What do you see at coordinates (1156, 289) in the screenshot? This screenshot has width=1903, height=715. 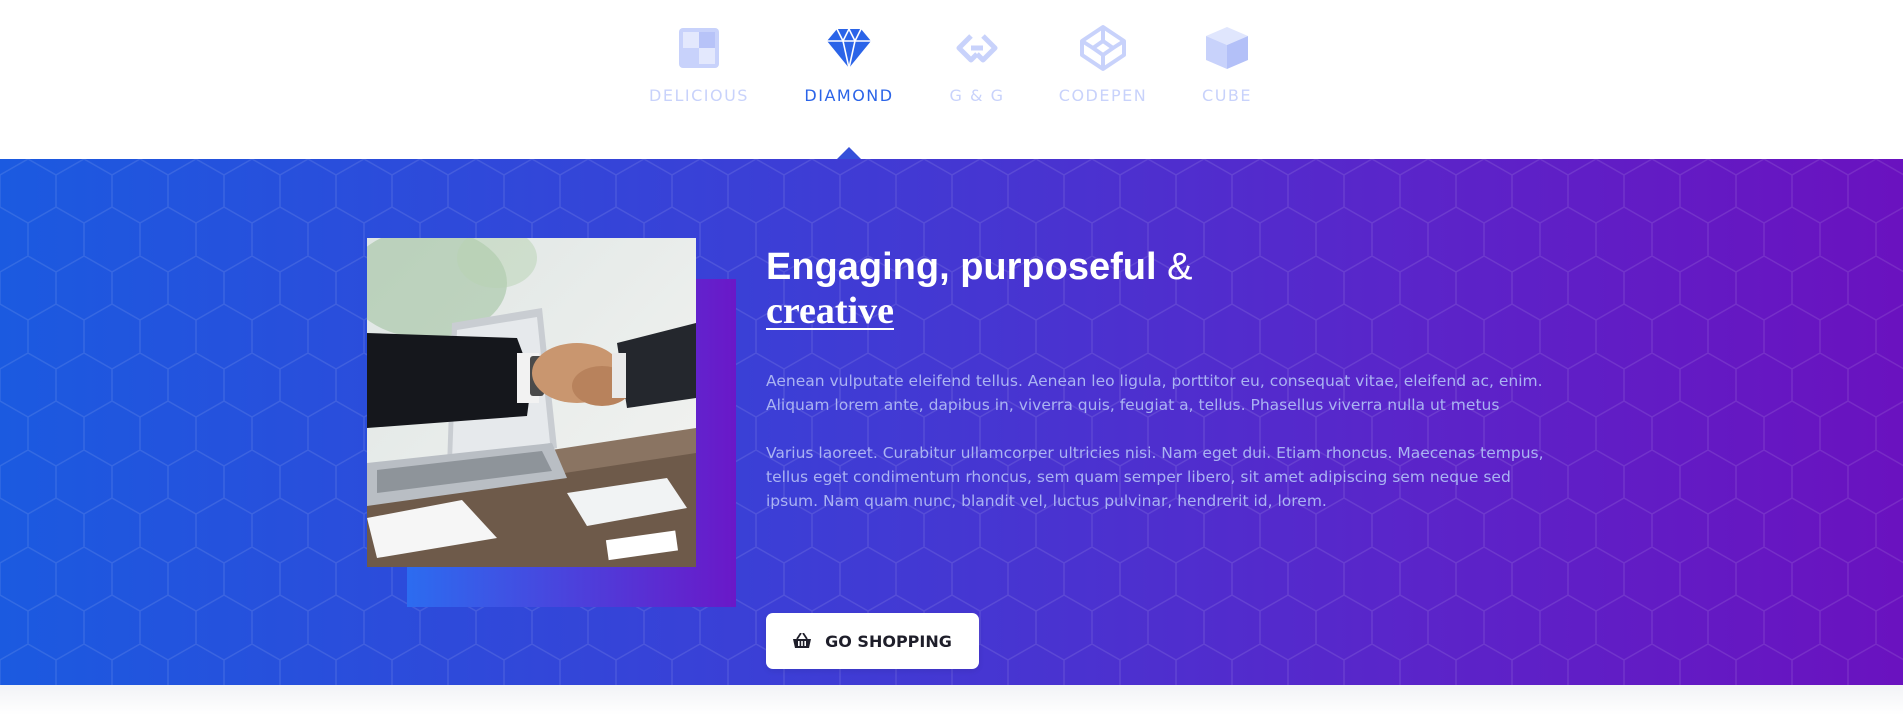 I see `hero-headline: Engaging, purposeful & creative` at bounding box center [1156, 289].